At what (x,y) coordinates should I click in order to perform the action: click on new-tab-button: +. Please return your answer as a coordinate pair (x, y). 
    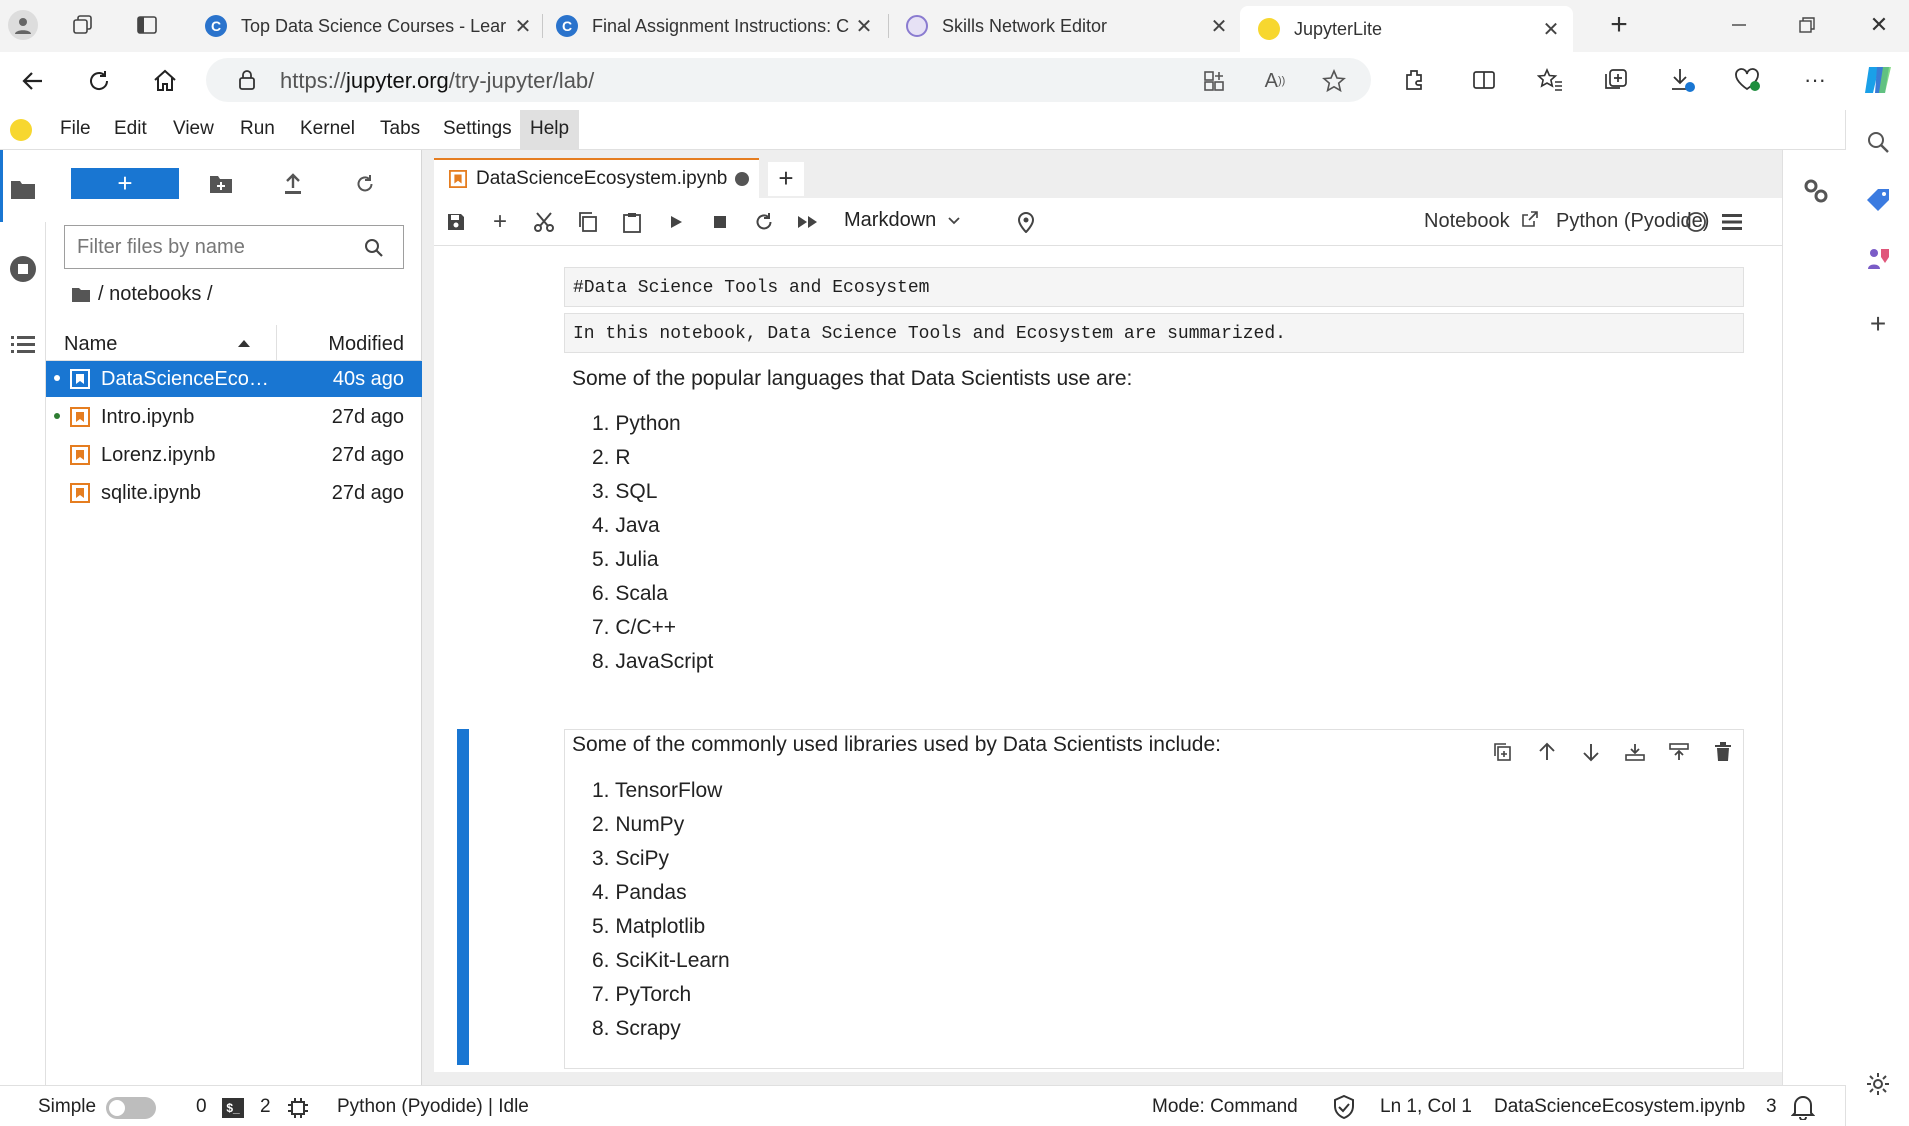
    Looking at the image, I should click on (786, 179).